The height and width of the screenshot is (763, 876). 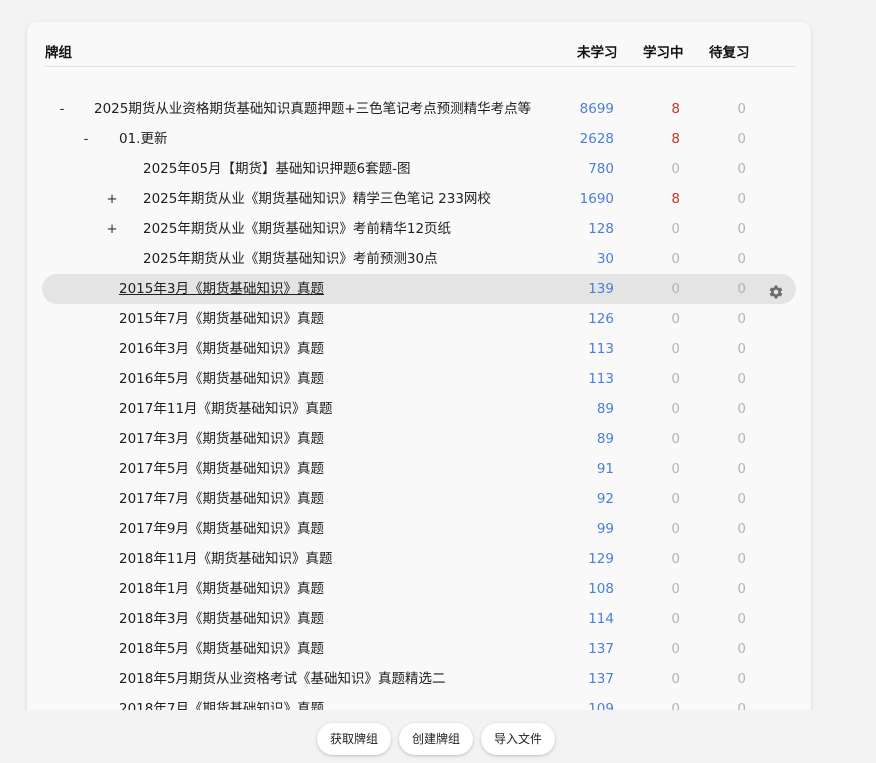 I want to click on new-count: 2628, so click(x=596, y=139).